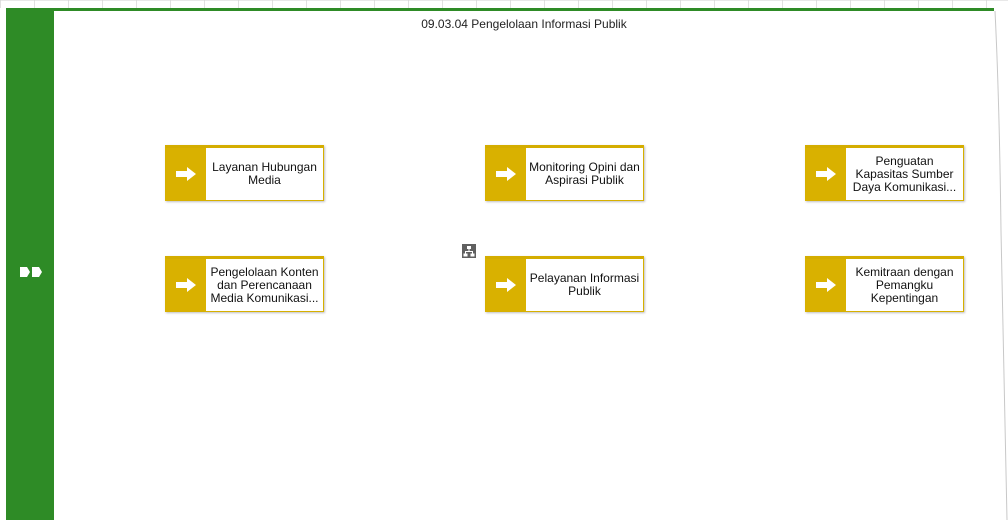  Describe the element at coordinates (504, 4) in the screenshot. I see `ruler-ticks` at that location.